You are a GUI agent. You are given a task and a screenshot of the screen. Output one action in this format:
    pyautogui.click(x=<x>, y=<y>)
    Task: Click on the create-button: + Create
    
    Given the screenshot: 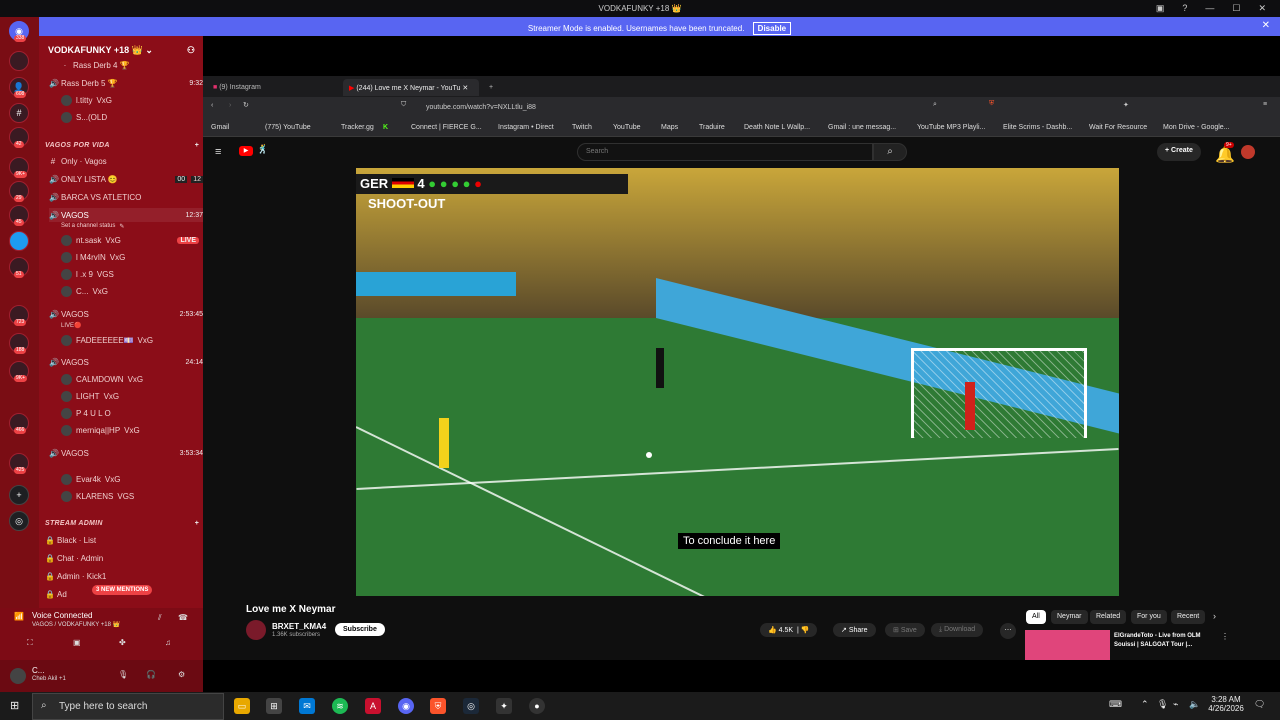 What is the action you would take?
    pyautogui.click(x=1179, y=152)
    